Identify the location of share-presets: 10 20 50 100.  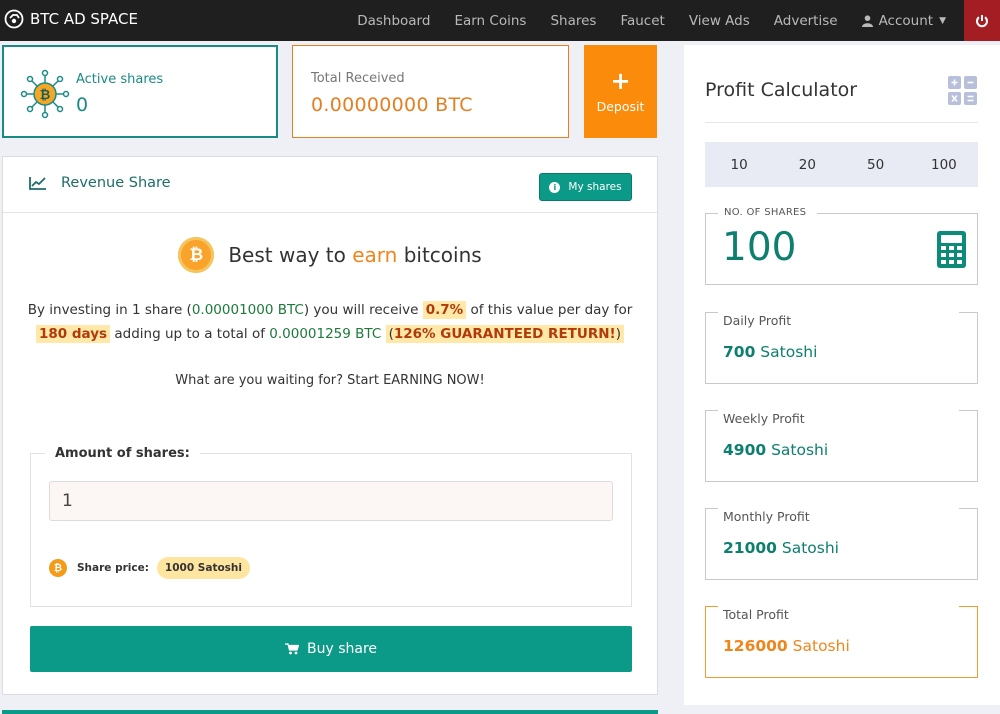
(841, 164).